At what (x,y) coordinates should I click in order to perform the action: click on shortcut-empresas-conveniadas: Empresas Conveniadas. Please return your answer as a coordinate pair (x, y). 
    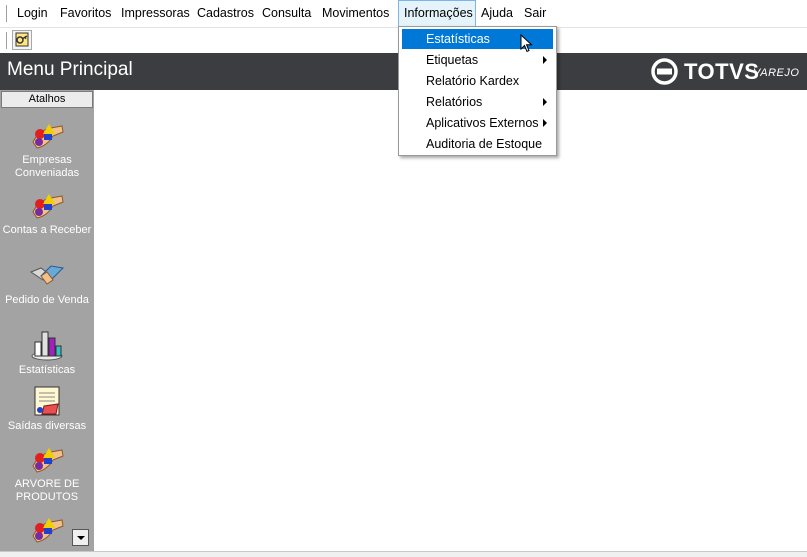
    Looking at the image, I should click on (47, 150).